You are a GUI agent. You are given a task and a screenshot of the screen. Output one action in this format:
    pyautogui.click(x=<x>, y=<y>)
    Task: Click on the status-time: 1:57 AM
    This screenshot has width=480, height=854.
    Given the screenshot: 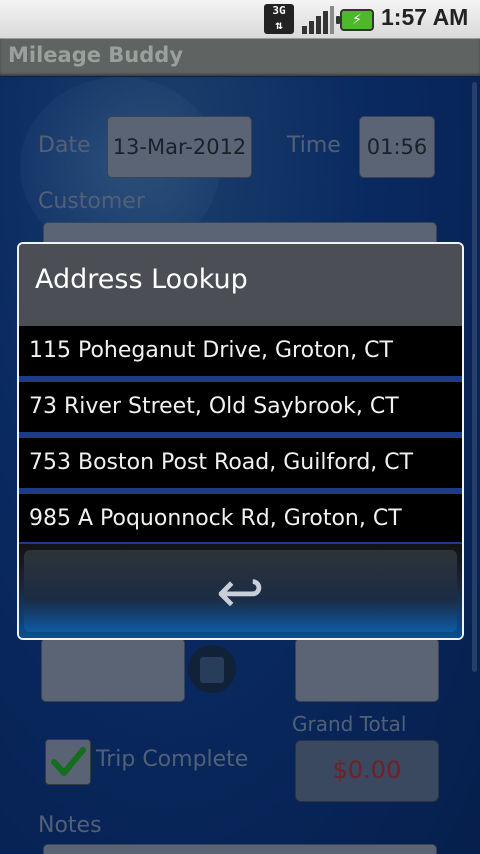 What is the action you would take?
    pyautogui.click(x=425, y=17)
    